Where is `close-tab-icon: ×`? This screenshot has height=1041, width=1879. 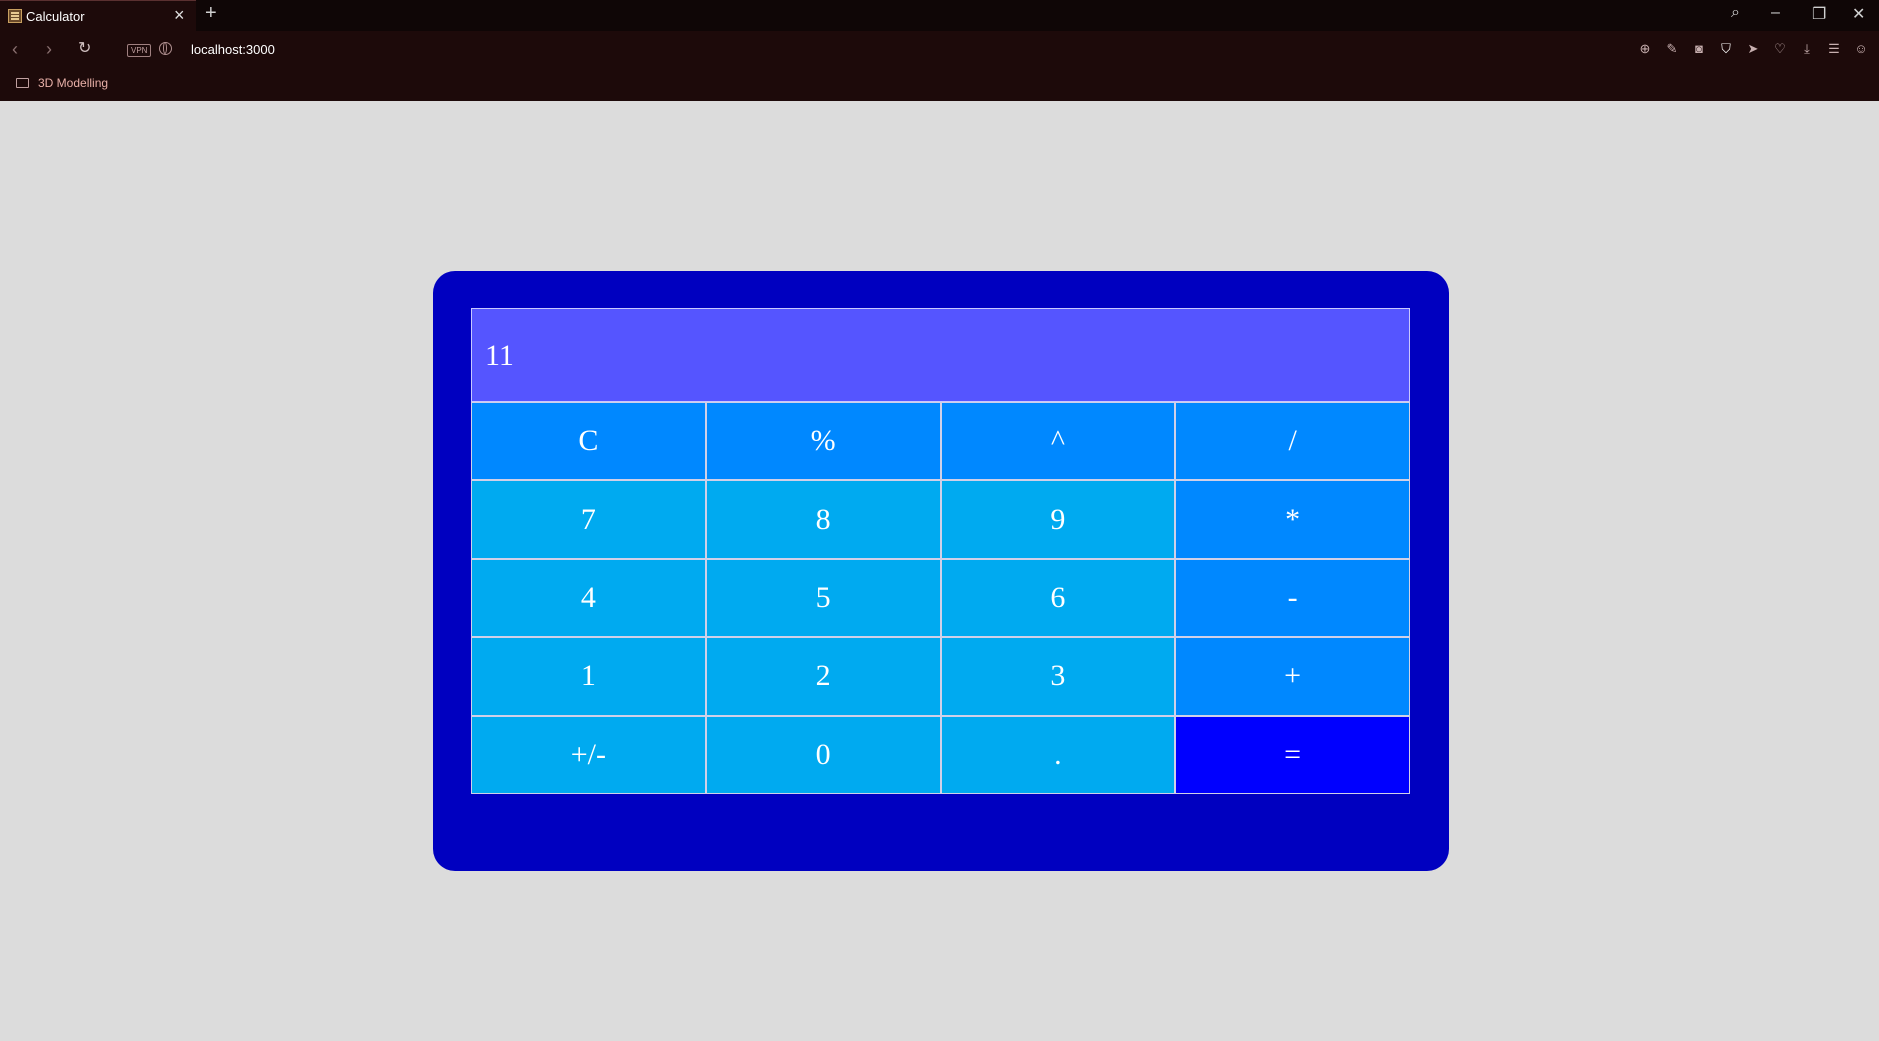 close-tab-icon: × is located at coordinates (179, 15).